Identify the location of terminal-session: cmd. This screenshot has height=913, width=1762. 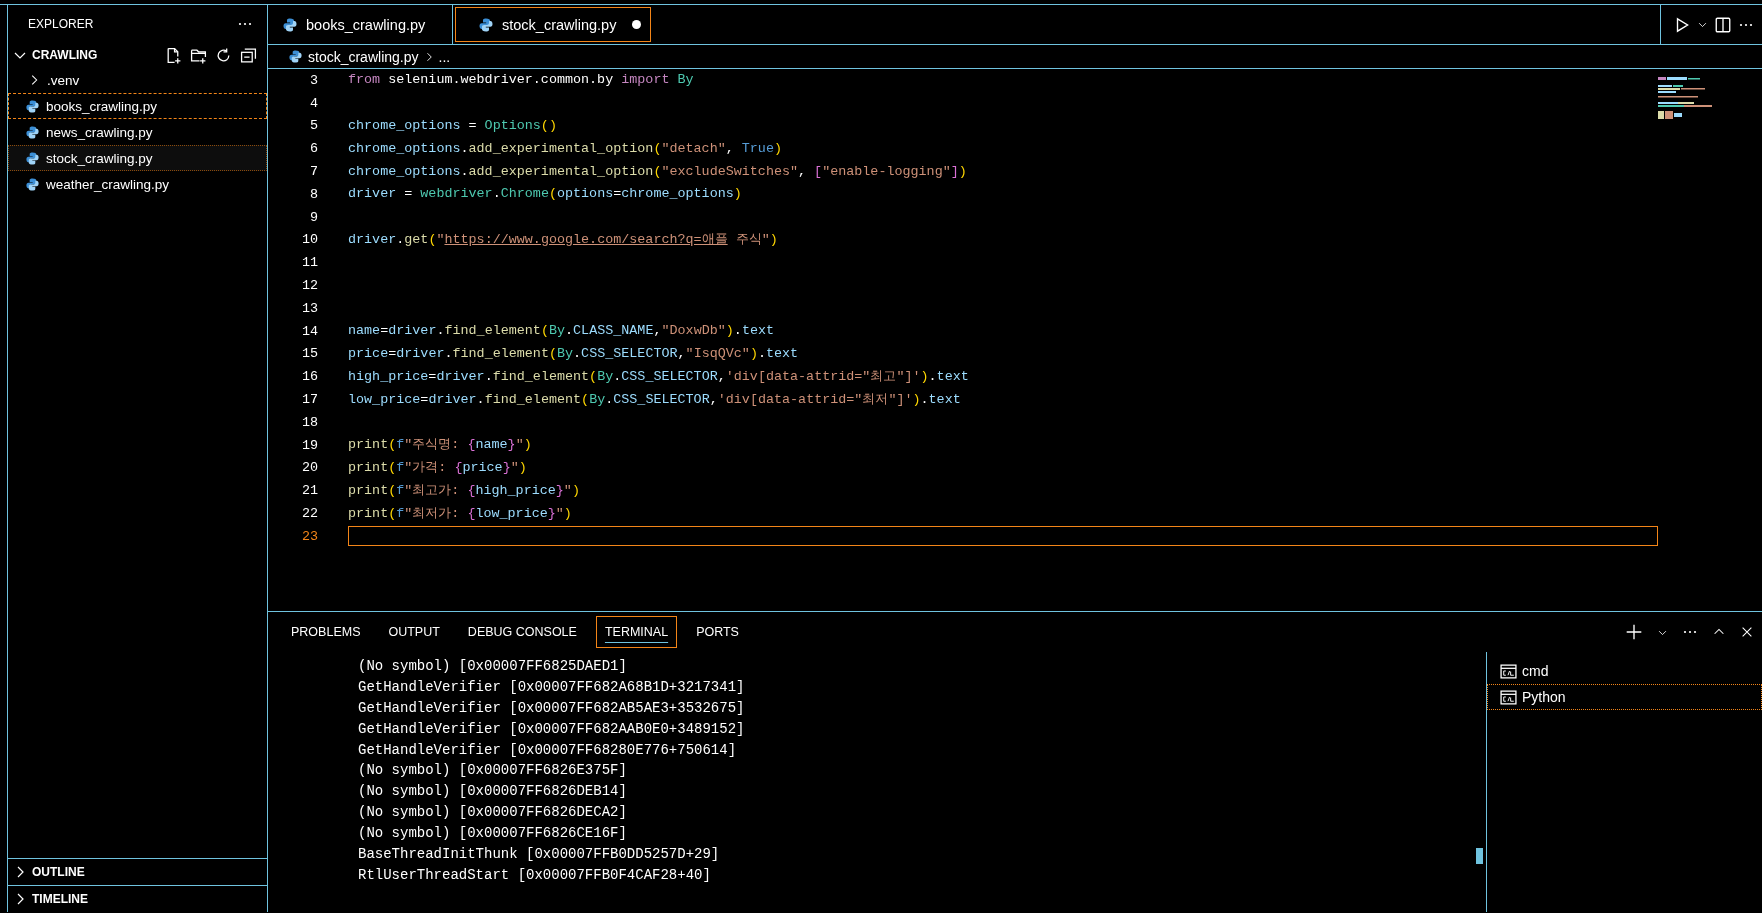
(1624, 671).